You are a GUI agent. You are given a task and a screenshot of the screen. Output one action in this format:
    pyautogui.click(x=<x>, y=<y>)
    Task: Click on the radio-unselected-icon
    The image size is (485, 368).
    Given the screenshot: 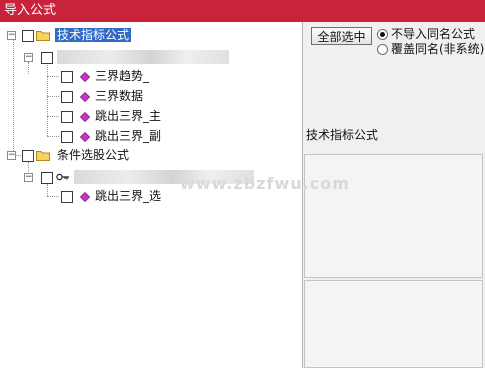 What is the action you would take?
    pyautogui.click(x=382, y=49)
    